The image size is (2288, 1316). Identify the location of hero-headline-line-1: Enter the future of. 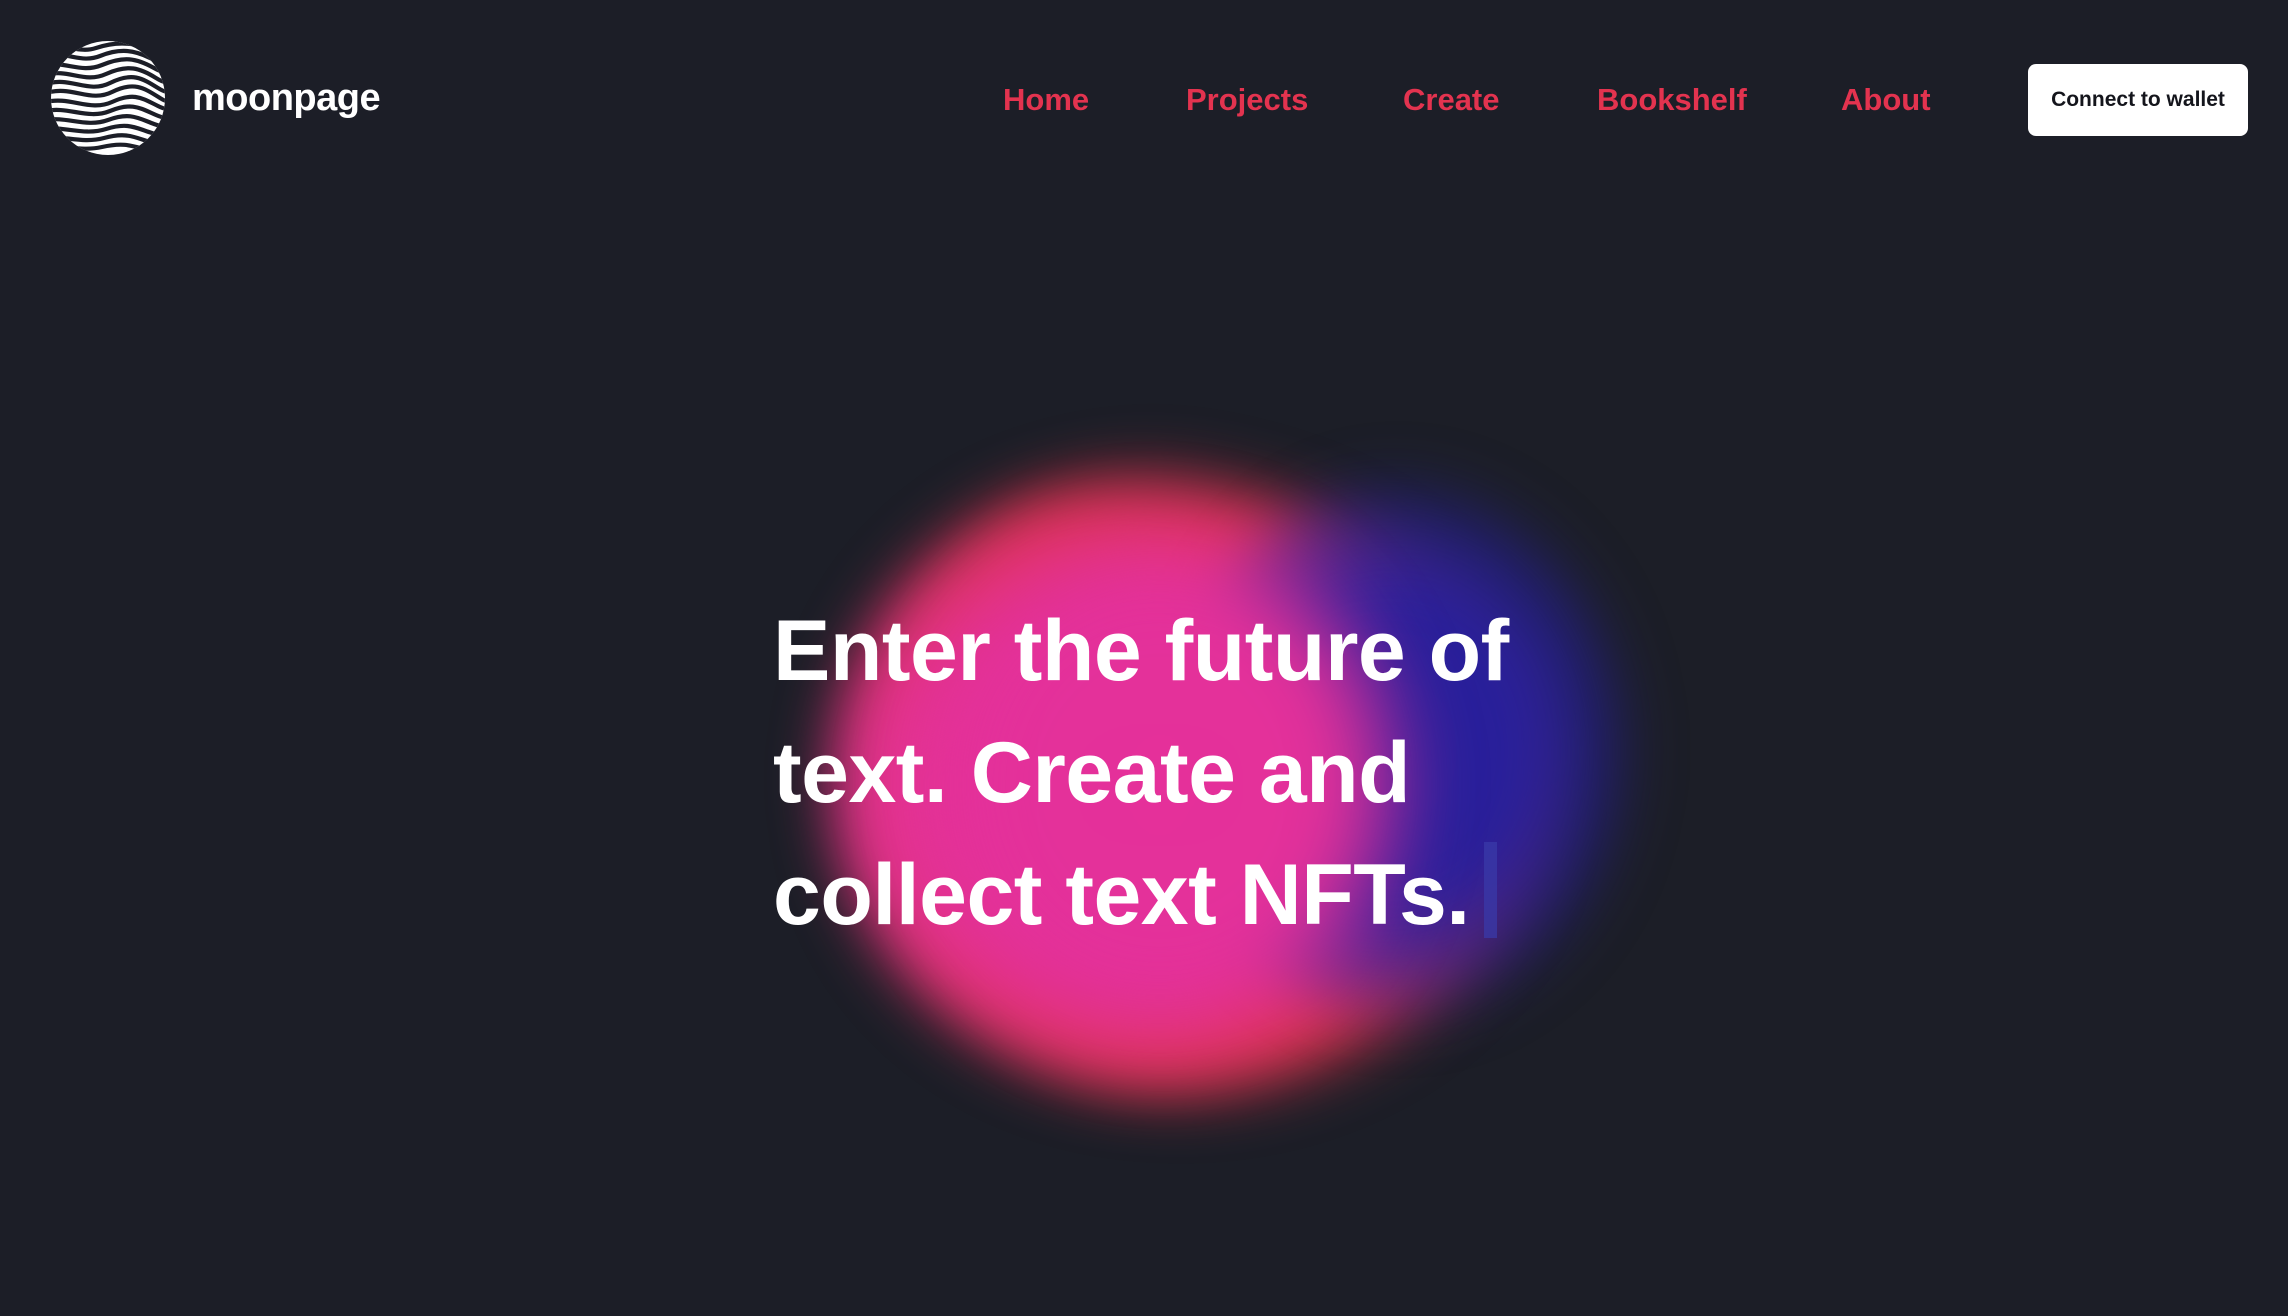
(1141, 651).